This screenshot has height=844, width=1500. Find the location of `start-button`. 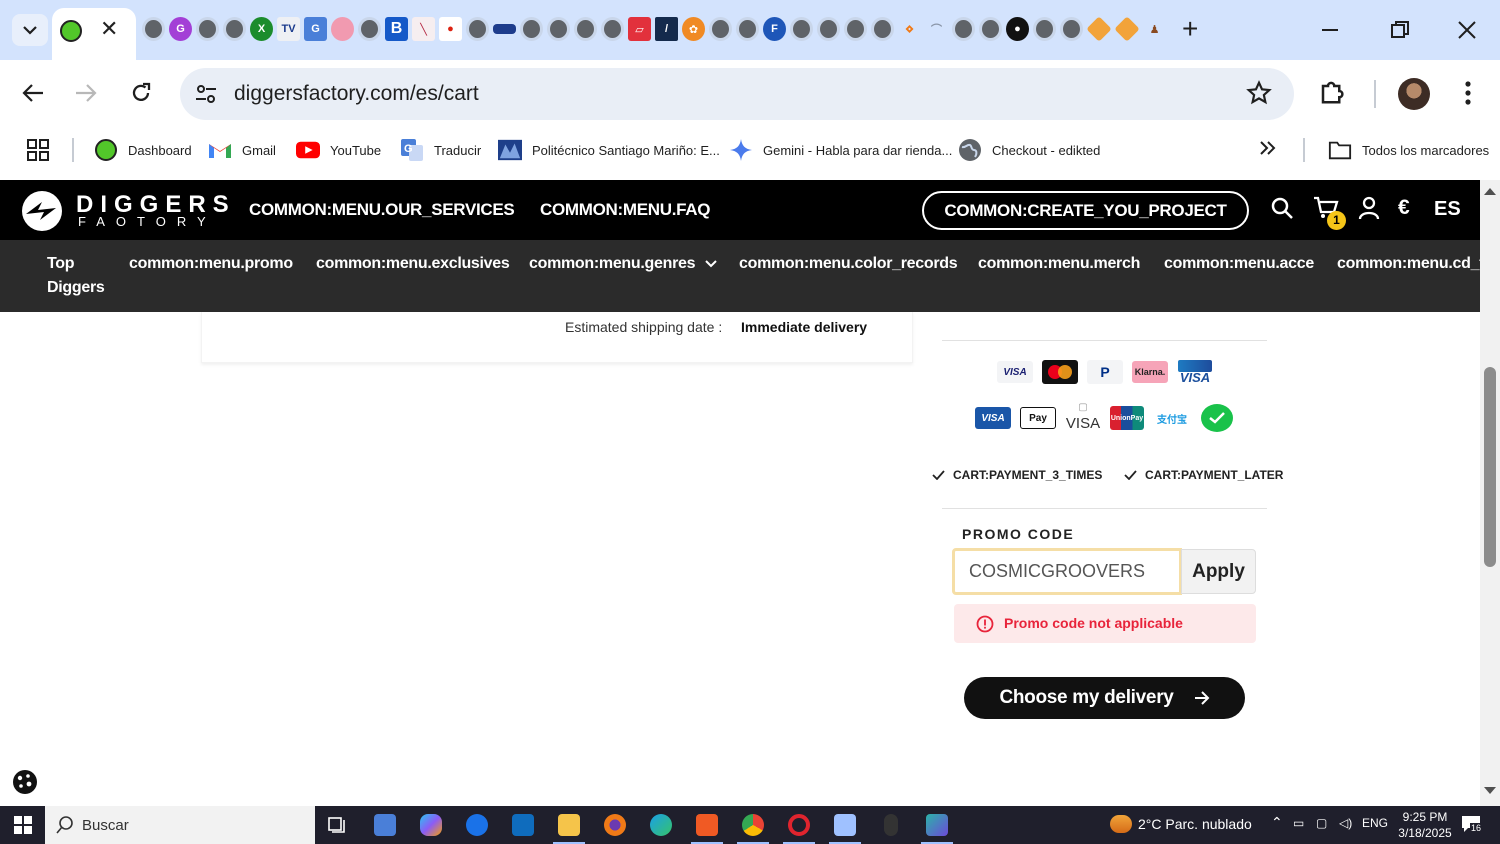

start-button is located at coordinates (22, 825).